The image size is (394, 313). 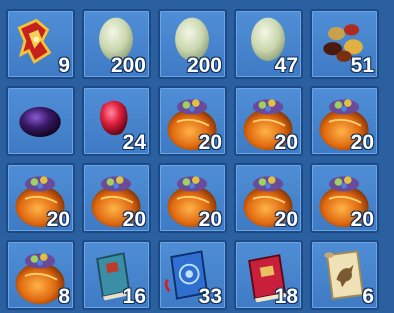 I want to click on item-count: 47, so click(x=286, y=65).